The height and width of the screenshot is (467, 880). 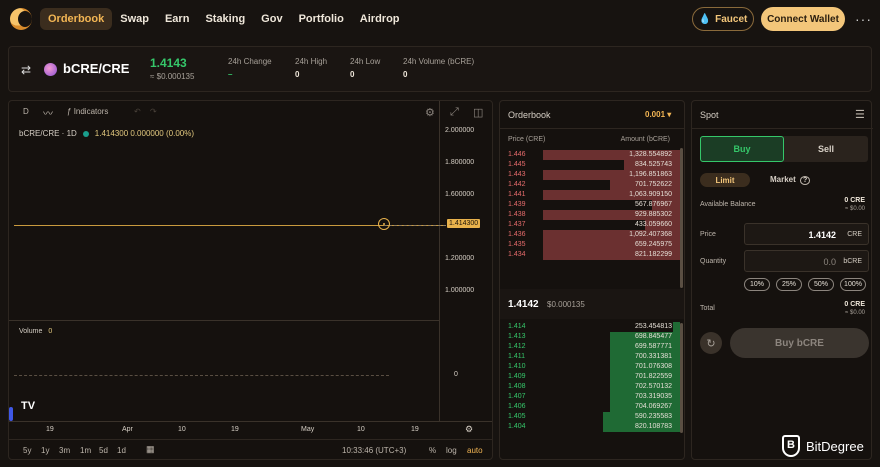 What do you see at coordinates (590, 205) in the screenshot?
I see `ask-row: 1.439 567.876967` at bounding box center [590, 205].